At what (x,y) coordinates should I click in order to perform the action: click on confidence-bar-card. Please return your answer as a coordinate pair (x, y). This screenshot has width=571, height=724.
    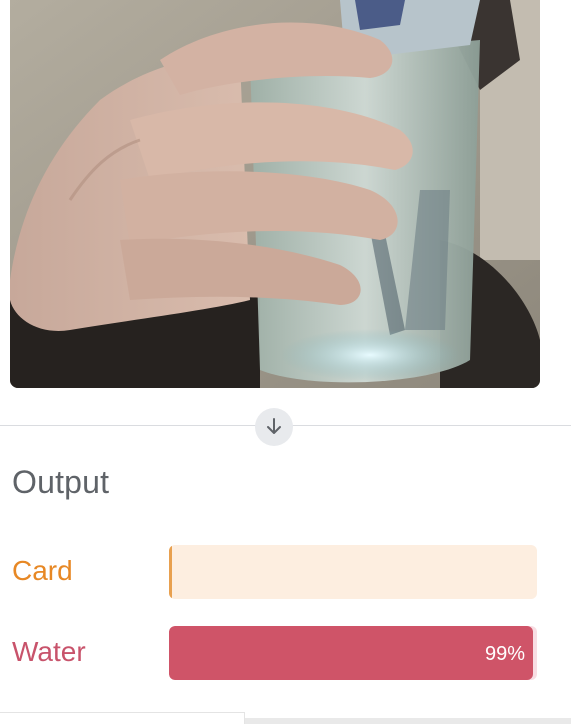
    Looking at the image, I should click on (353, 572).